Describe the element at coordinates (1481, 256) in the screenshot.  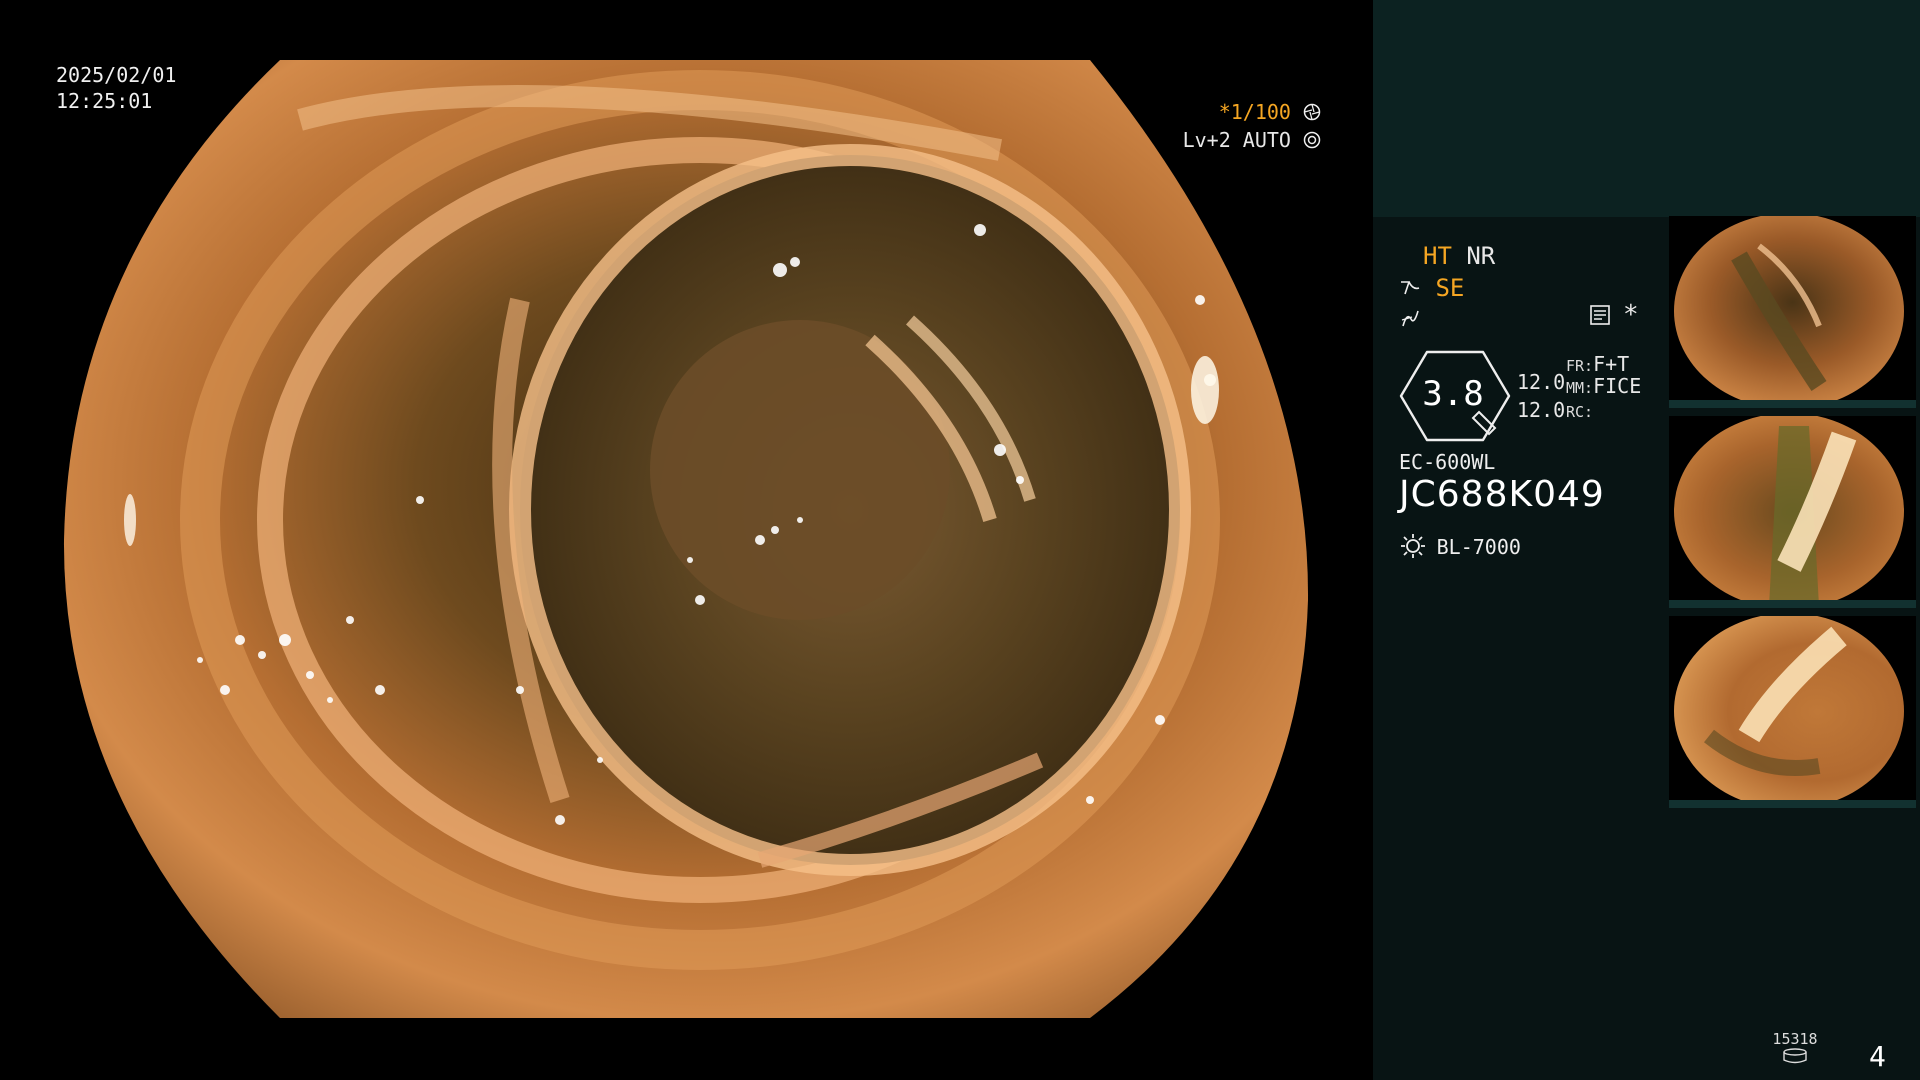
I see `nr-indicator: NR` at that location.